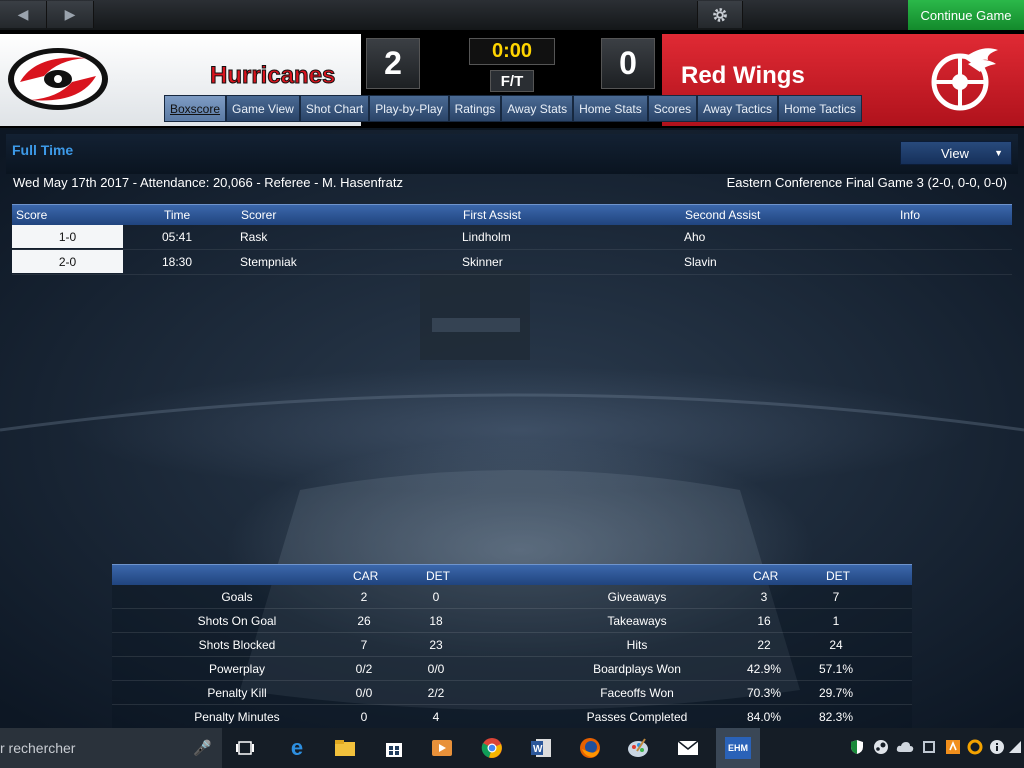  What do you see at coordinates (688, 748) in the screenshot?
I see `mail-icon` at bounding box center [688, 748].